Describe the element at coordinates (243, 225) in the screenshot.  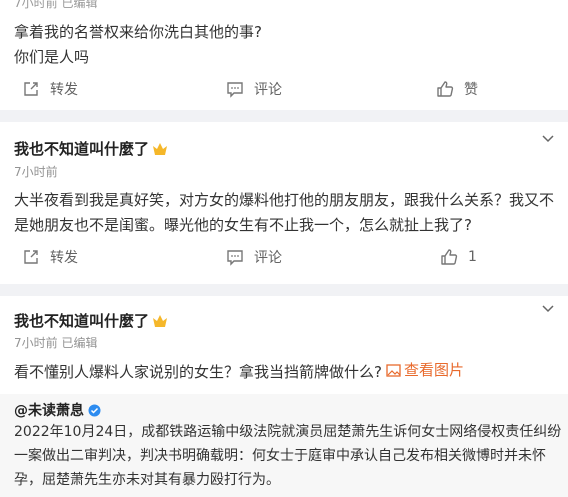
I see `post-text-line: 是她朋友也不是闺蜜。曝光他的女生有不止我一个，怎么就扯上我了?` at that location.